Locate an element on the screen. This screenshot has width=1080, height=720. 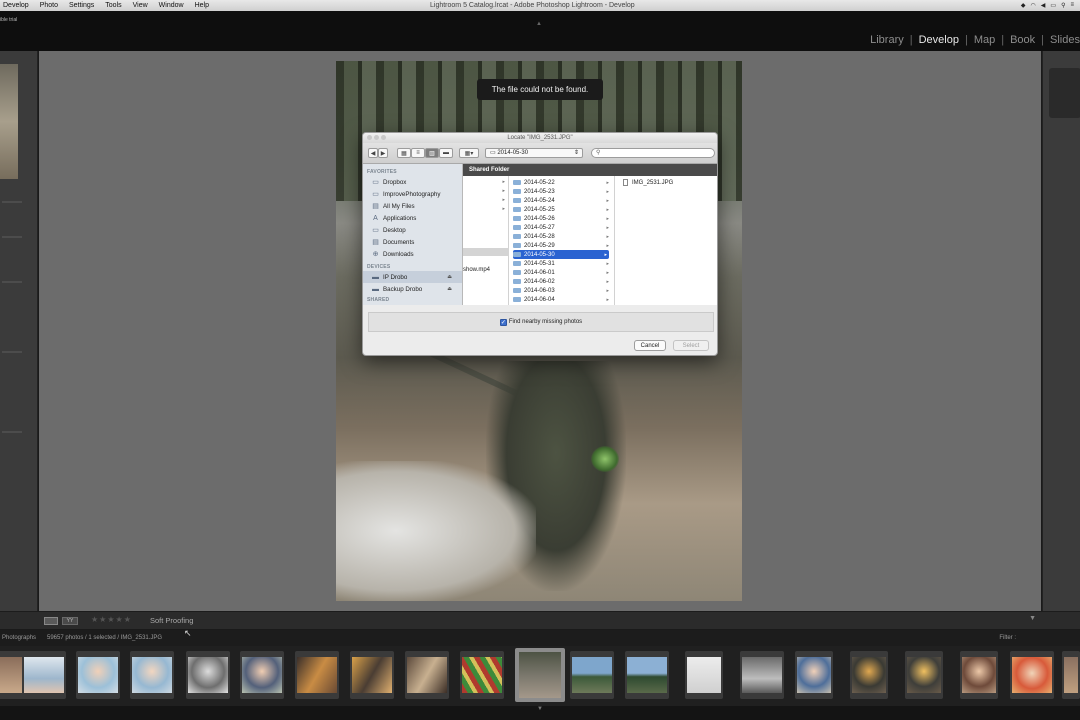
desktop-icon: ▭ is located at coordinates (375, 230).